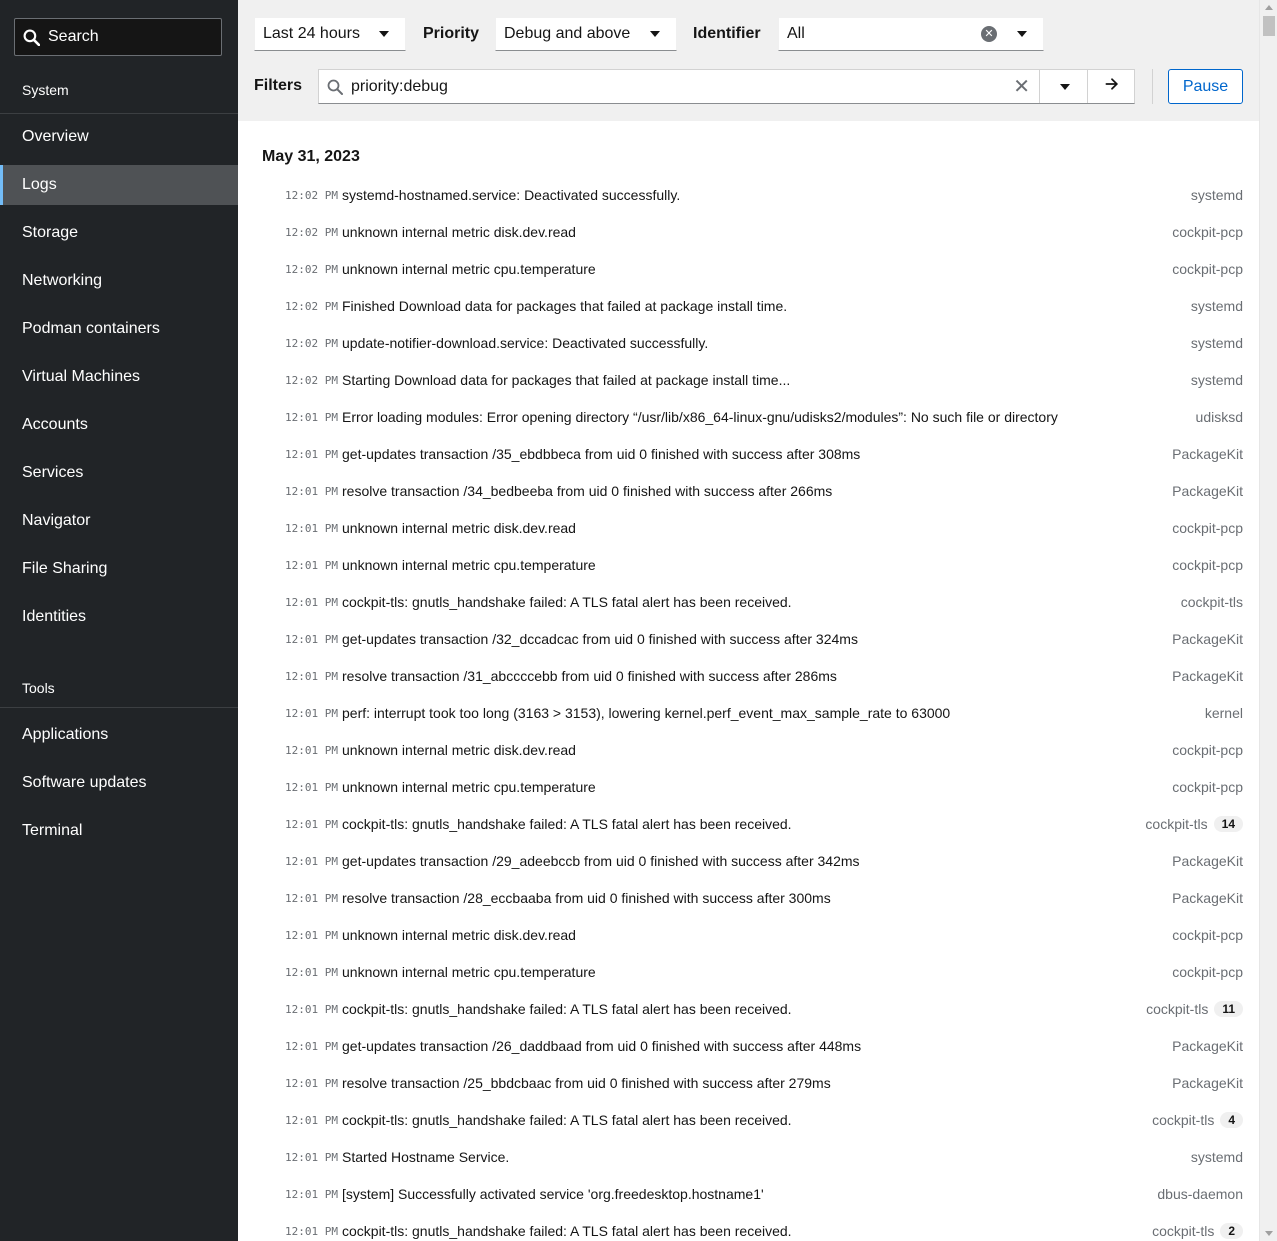  I want to click on scroll-thumb, so click(1269, 26).